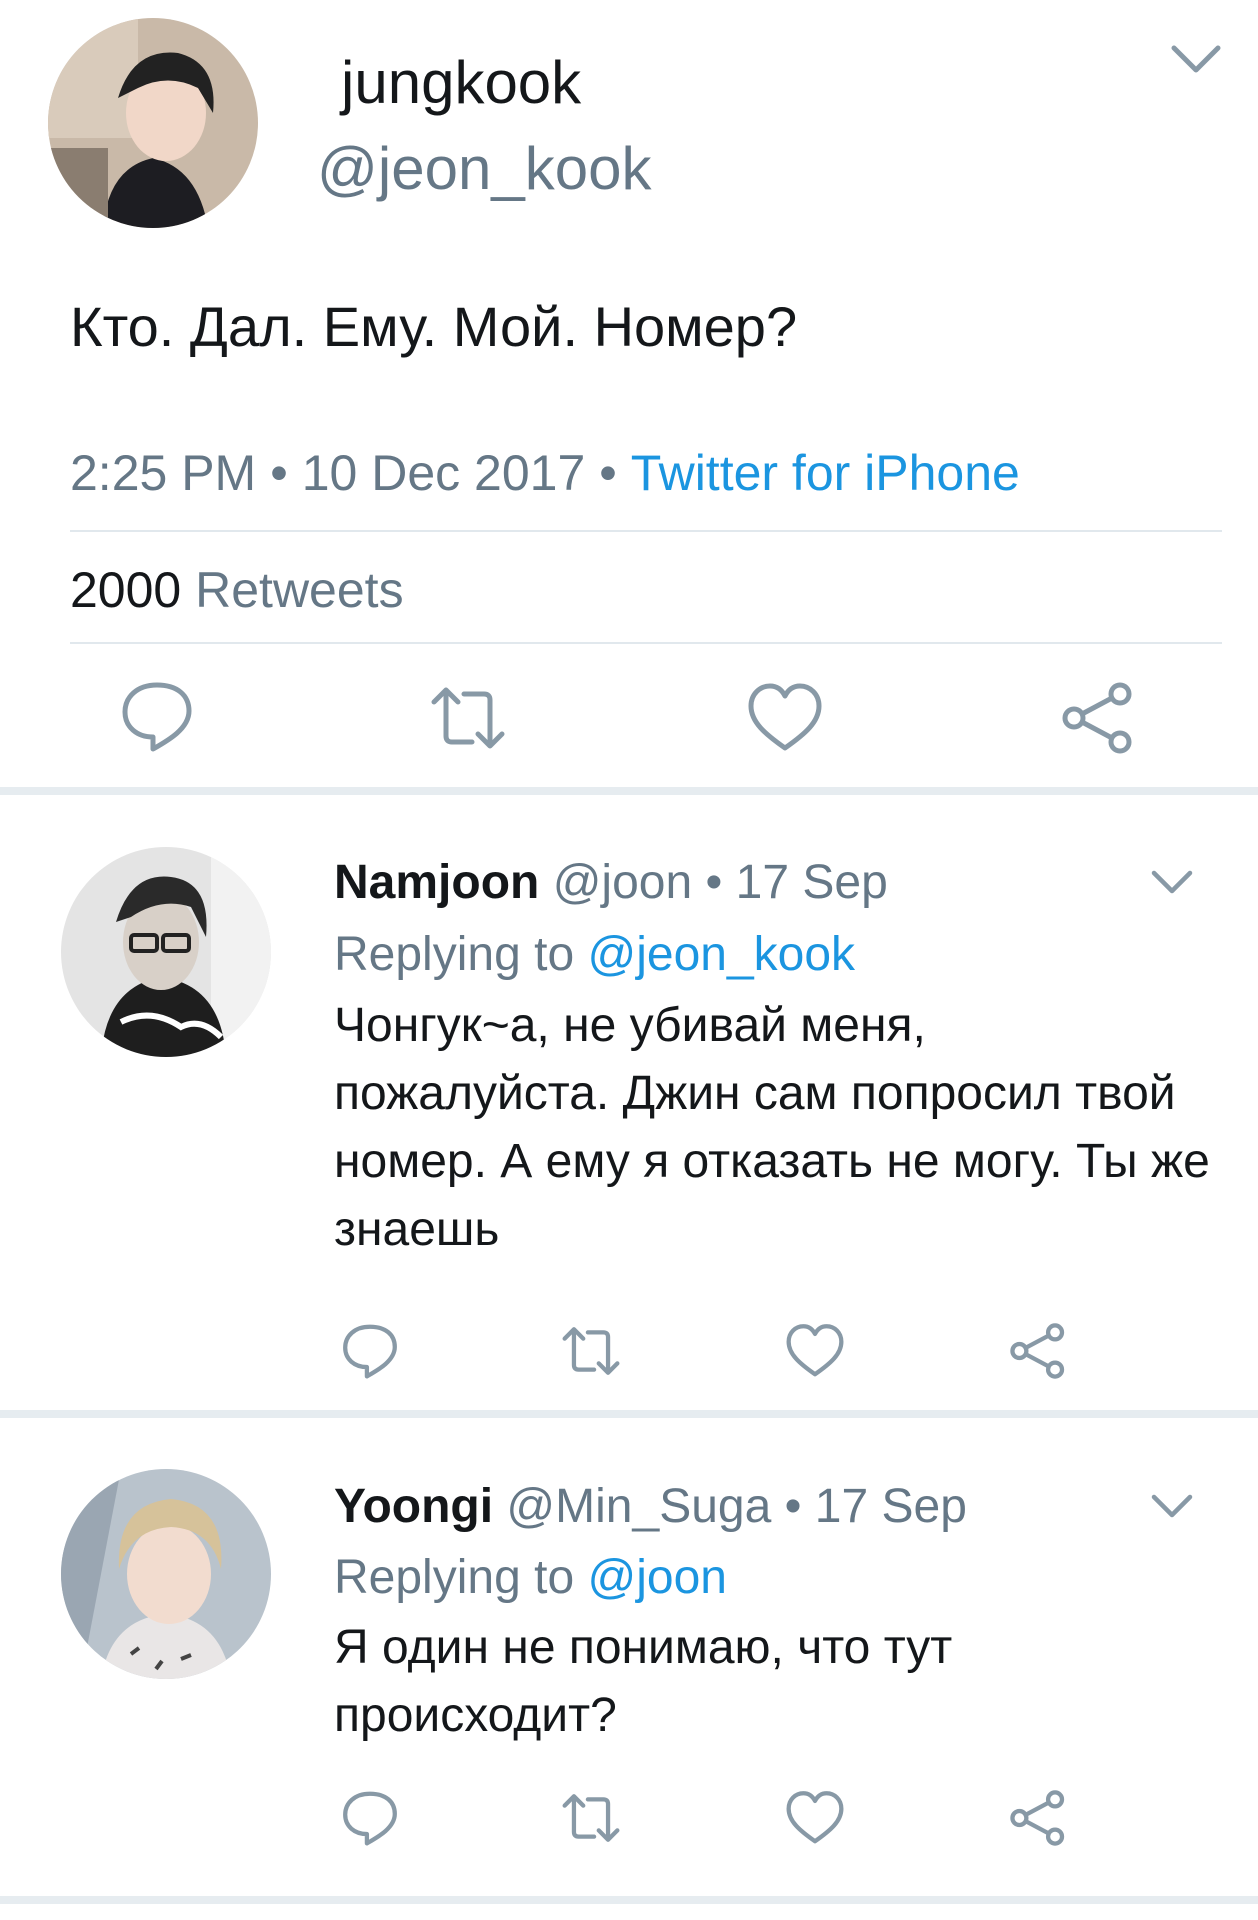 The height and width of the screenshot is (1920, 1258). Describe the element at coordinates (413, 1506) in the screenshot. I see `reply-author-name: Yoongi` at that location.